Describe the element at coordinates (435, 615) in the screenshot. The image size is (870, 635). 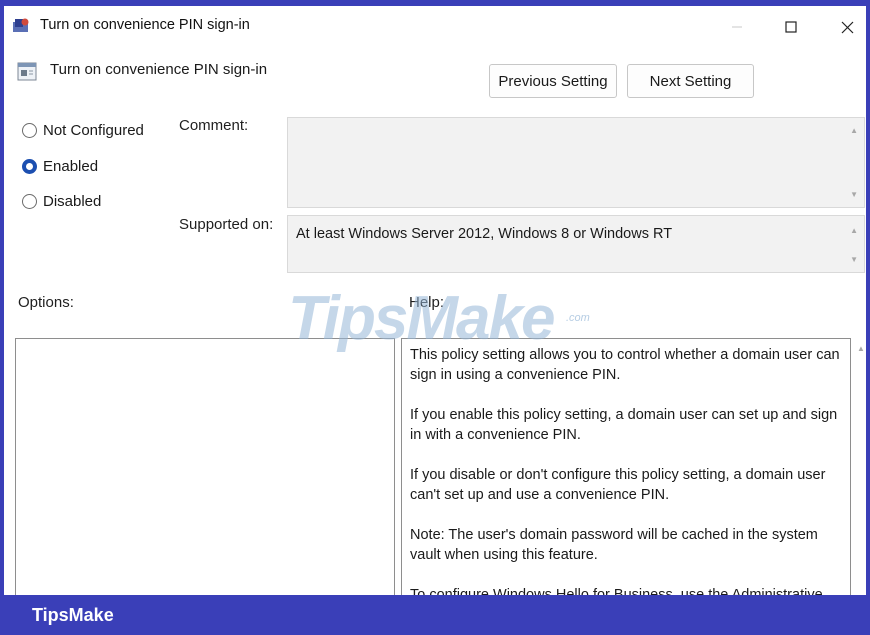
I see `footer-banner: TipsMake` at that location.